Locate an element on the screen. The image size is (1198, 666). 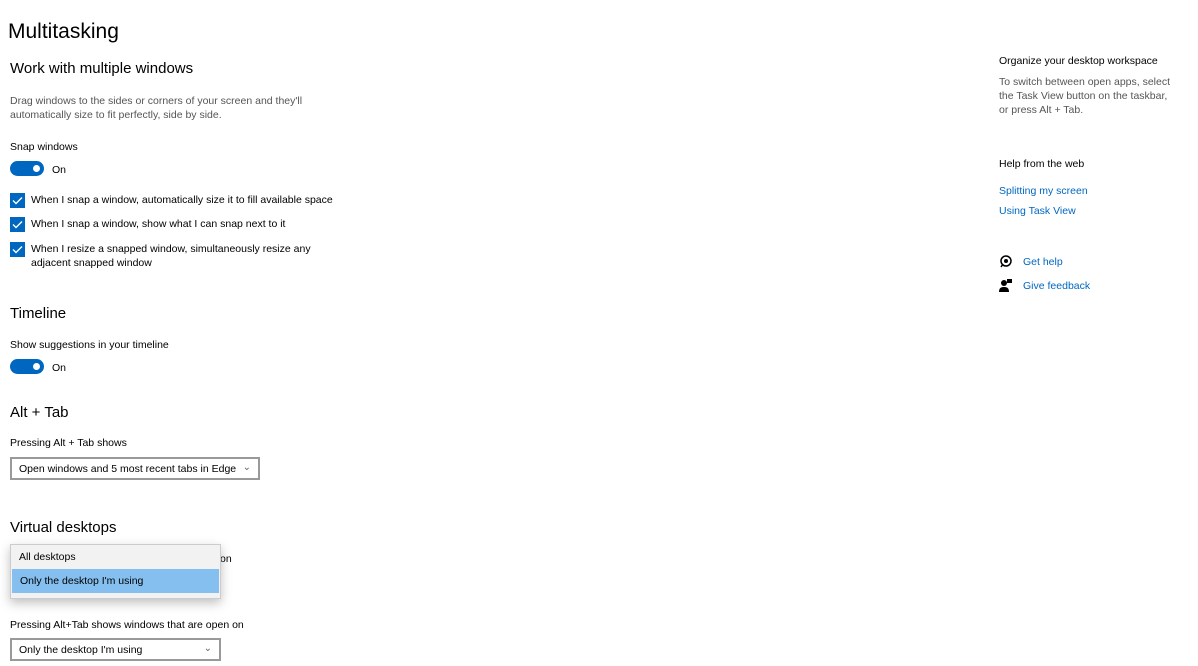
snap-label: Snap windows is located at coordinates (44, 147).